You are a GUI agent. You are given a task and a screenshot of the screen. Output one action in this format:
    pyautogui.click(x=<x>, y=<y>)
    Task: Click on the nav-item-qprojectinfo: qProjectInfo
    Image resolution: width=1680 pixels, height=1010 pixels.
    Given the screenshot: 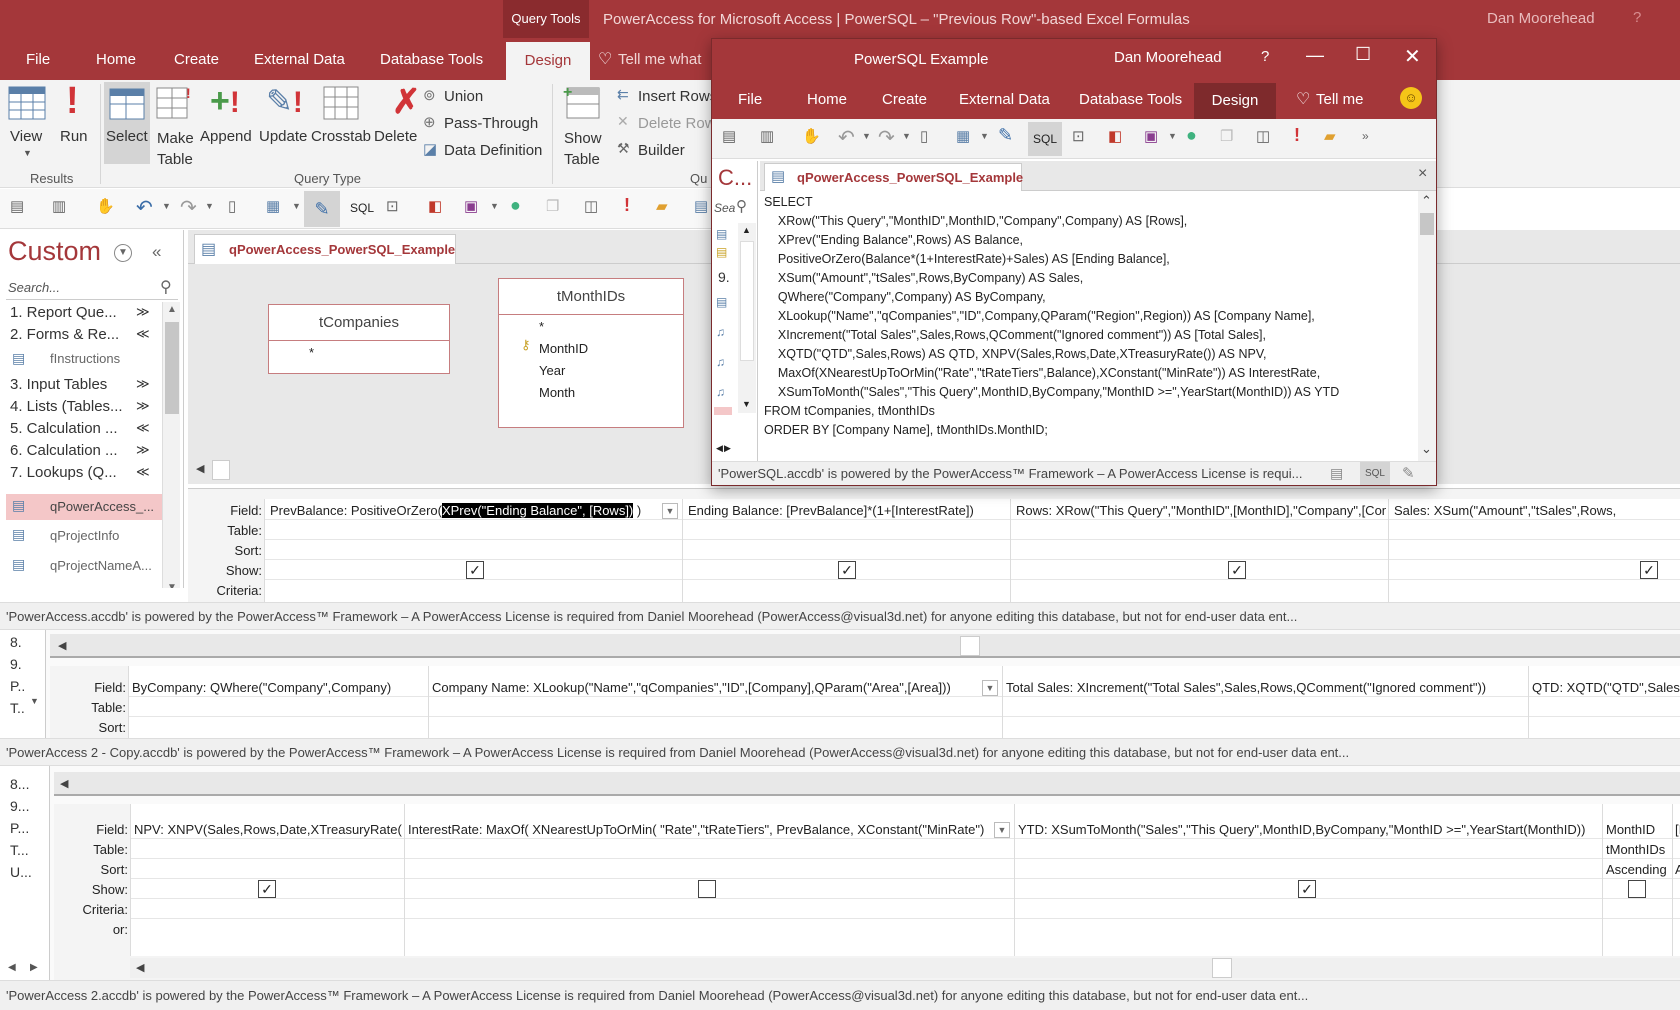 What is the action you would take?
    pyautogui.click(x=84, y=535)
    